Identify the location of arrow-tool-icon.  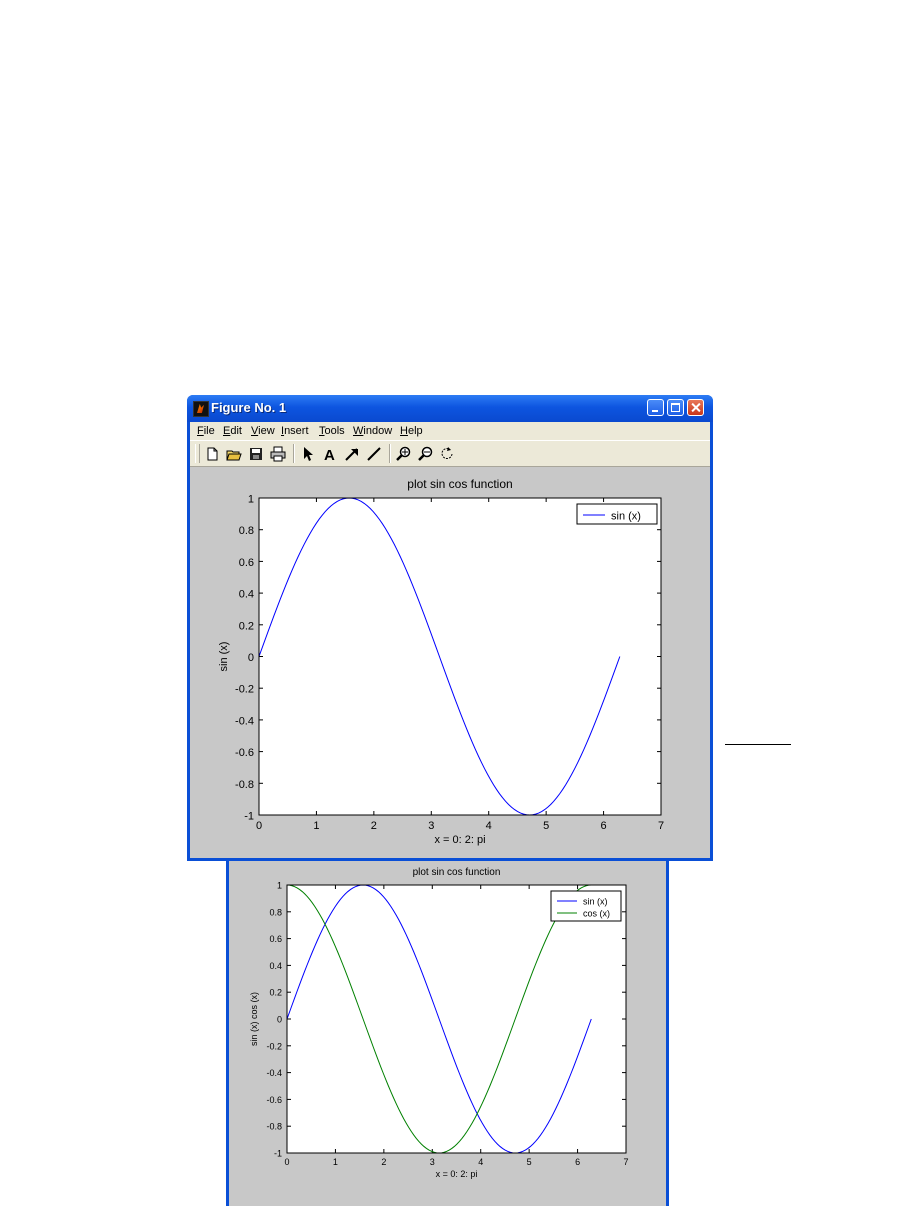
(352, 453).